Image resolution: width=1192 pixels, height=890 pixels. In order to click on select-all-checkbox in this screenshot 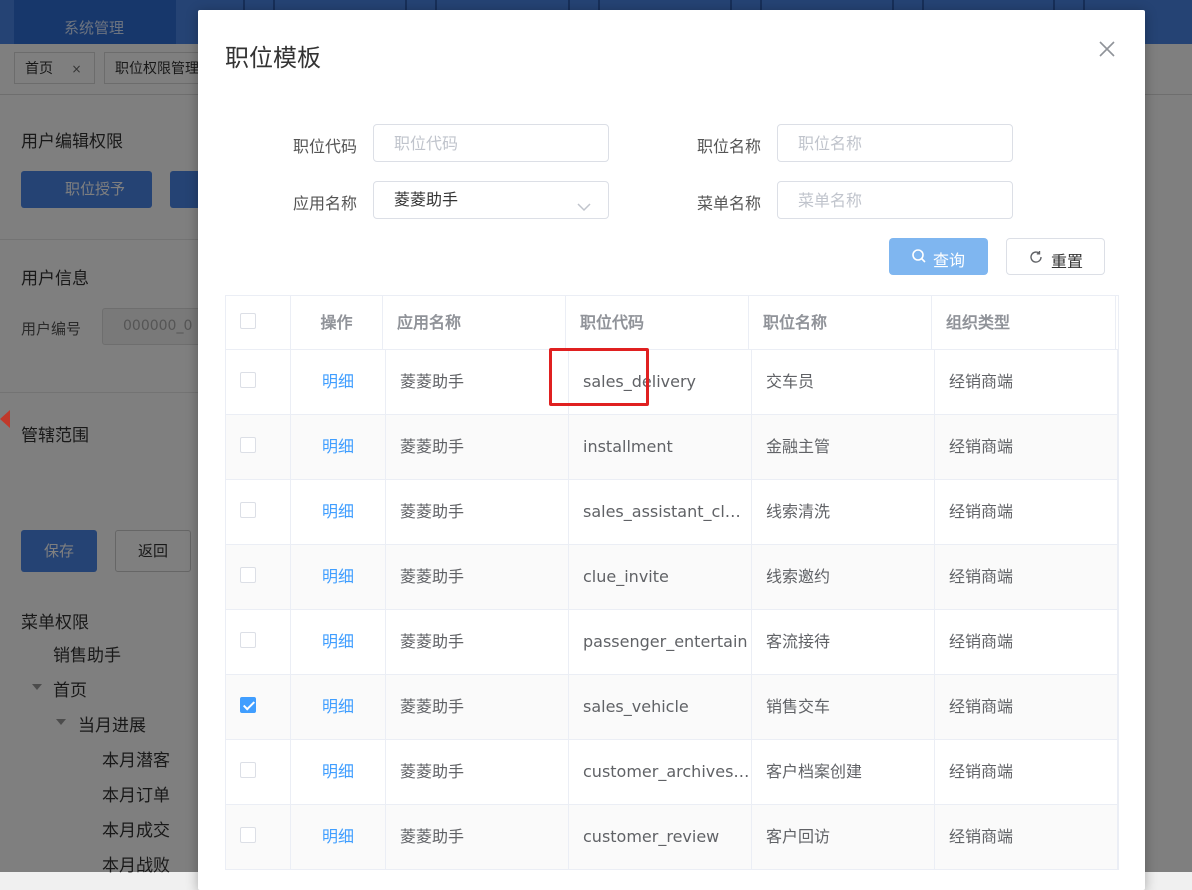, I will do `click(248, 321)`.